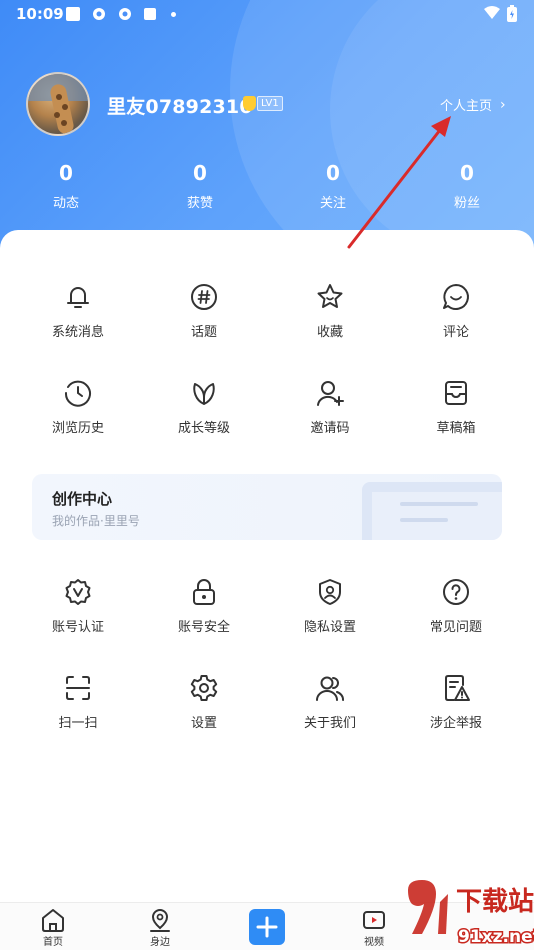 This screenshot has width=534, height=950. What do you see at coordinates (78, 606) in the screenshot?
I see `account-verification-item: 账号认证` at bounding box center [78, 606].